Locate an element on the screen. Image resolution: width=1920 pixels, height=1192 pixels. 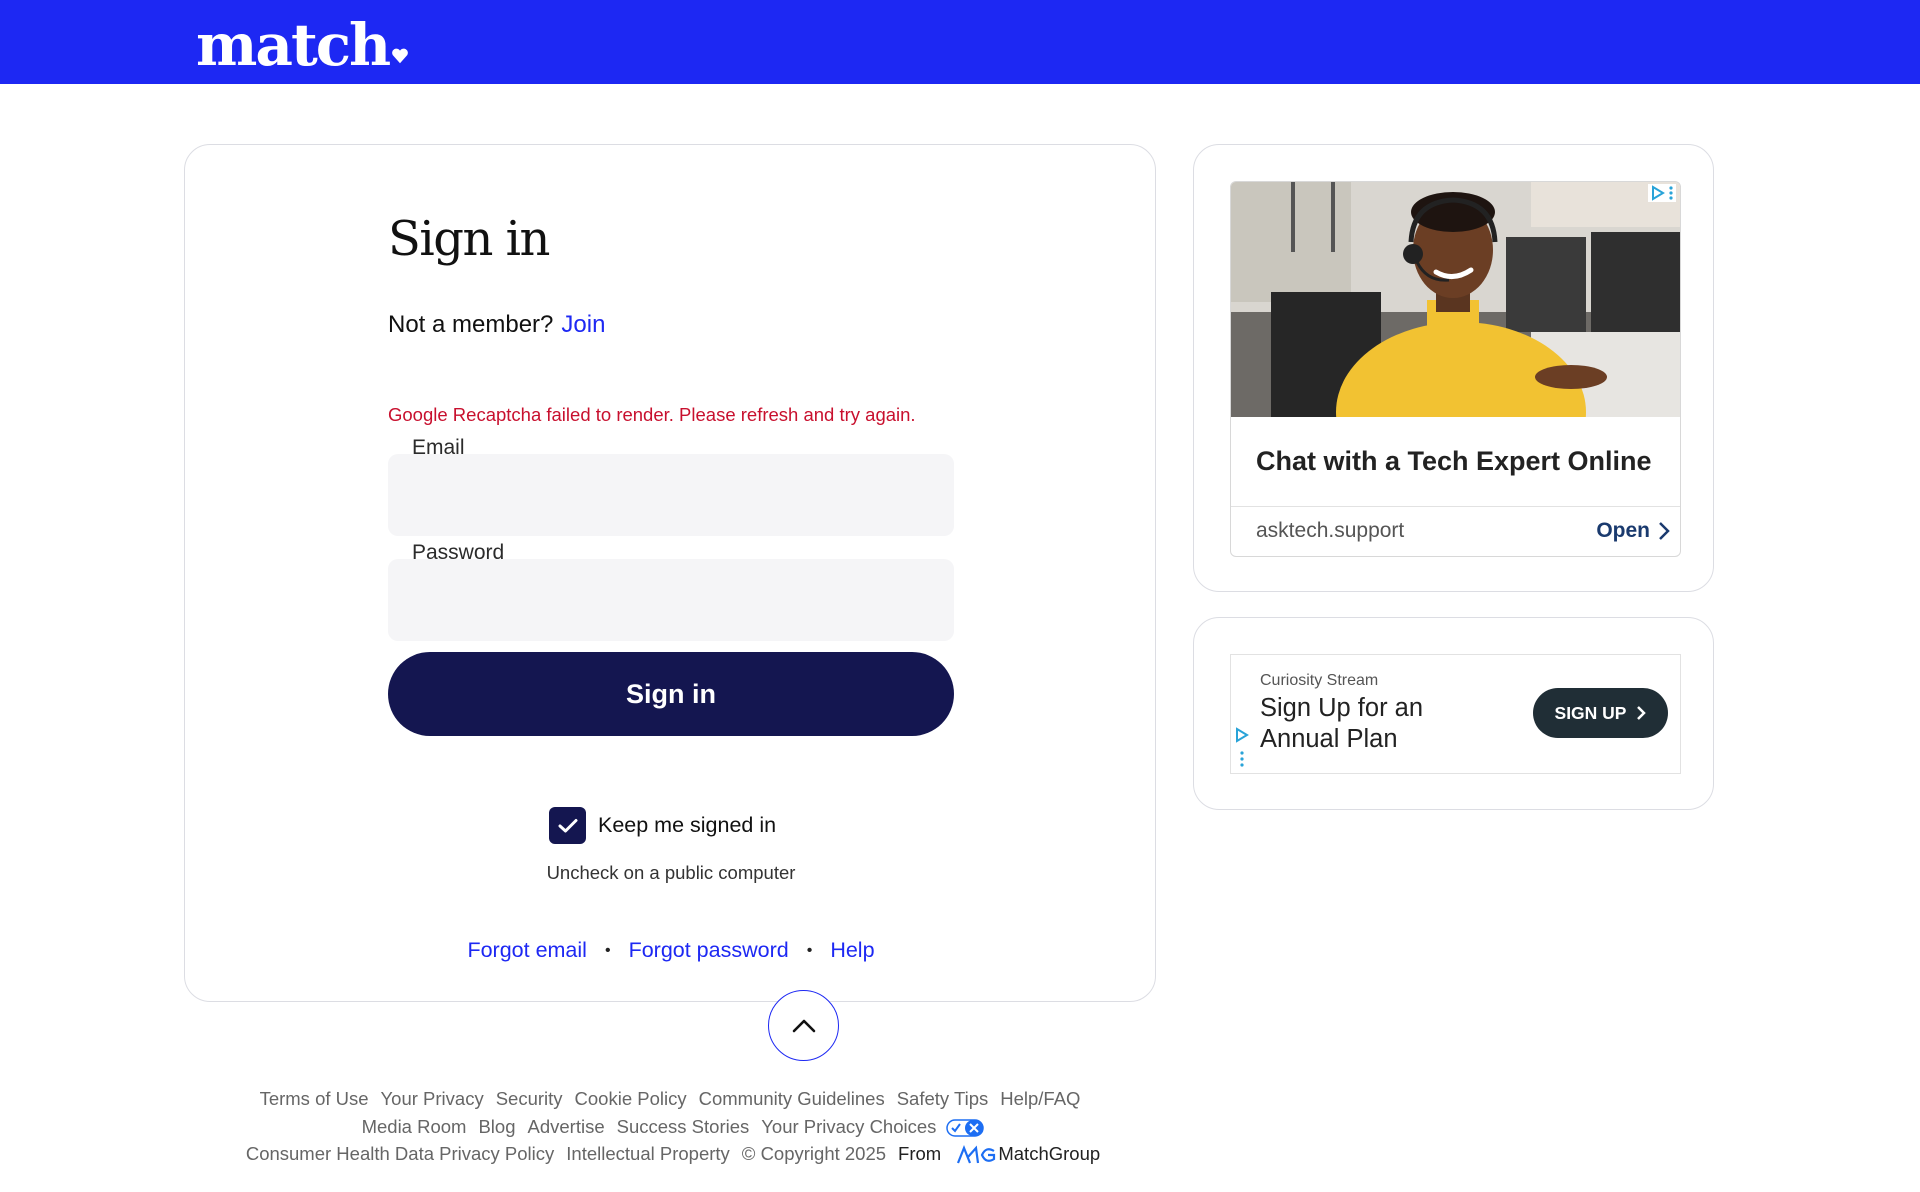
footer-link: Terms of Use is located at coordinates (314, 1098).